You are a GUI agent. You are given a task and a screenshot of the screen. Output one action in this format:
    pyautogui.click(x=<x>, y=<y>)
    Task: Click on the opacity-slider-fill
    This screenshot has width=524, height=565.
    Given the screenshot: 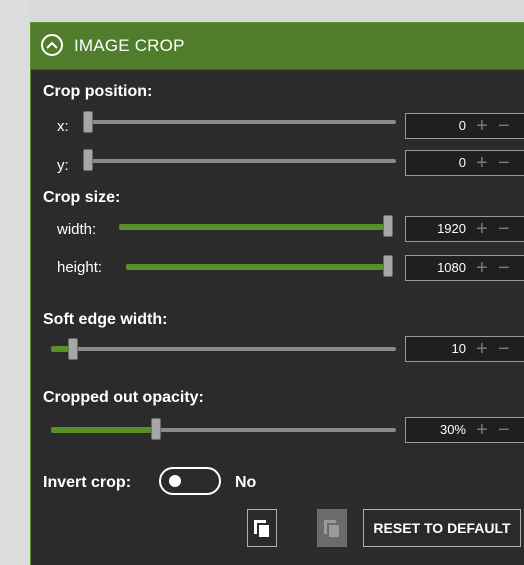 What is the action you would take?
    pyautogui.click(x=102, y=430)
    